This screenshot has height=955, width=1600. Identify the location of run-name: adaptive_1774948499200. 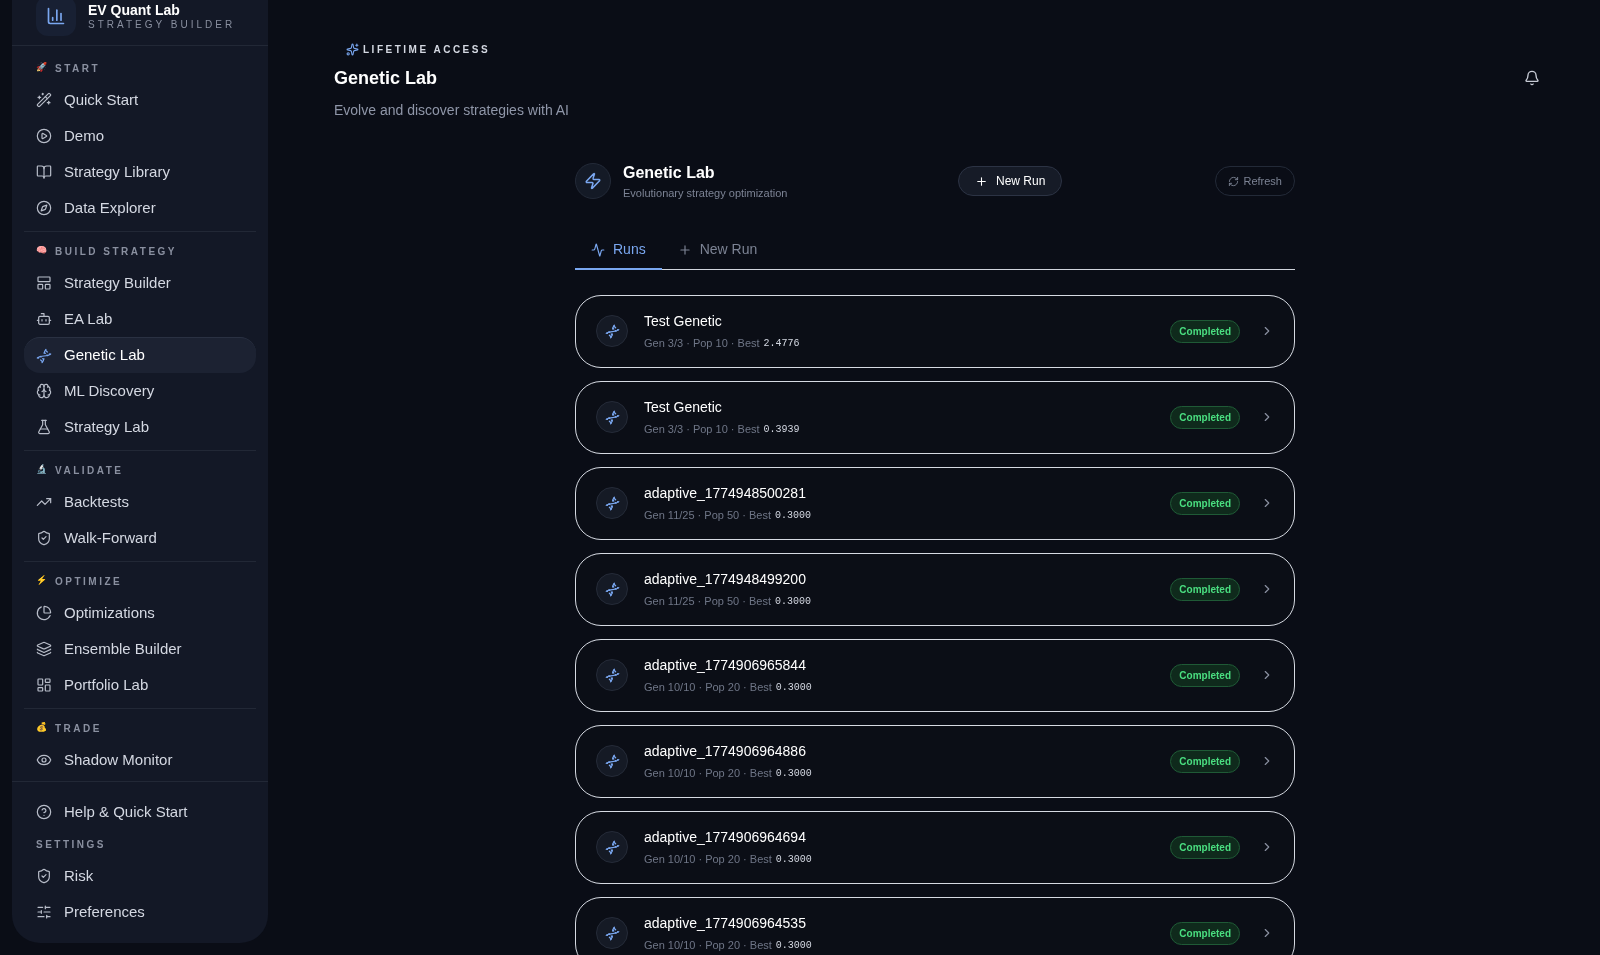
(725, 579).